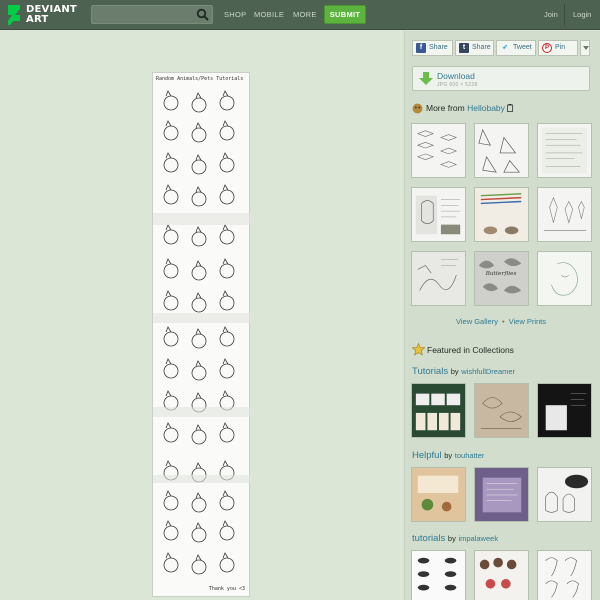 This screenshot has height=600, width=600. What do you see at coordinates (488, 371) in the screenshot?
I see `collection-owner-link: wishfullDreamer` at bounding box center [488, 371].